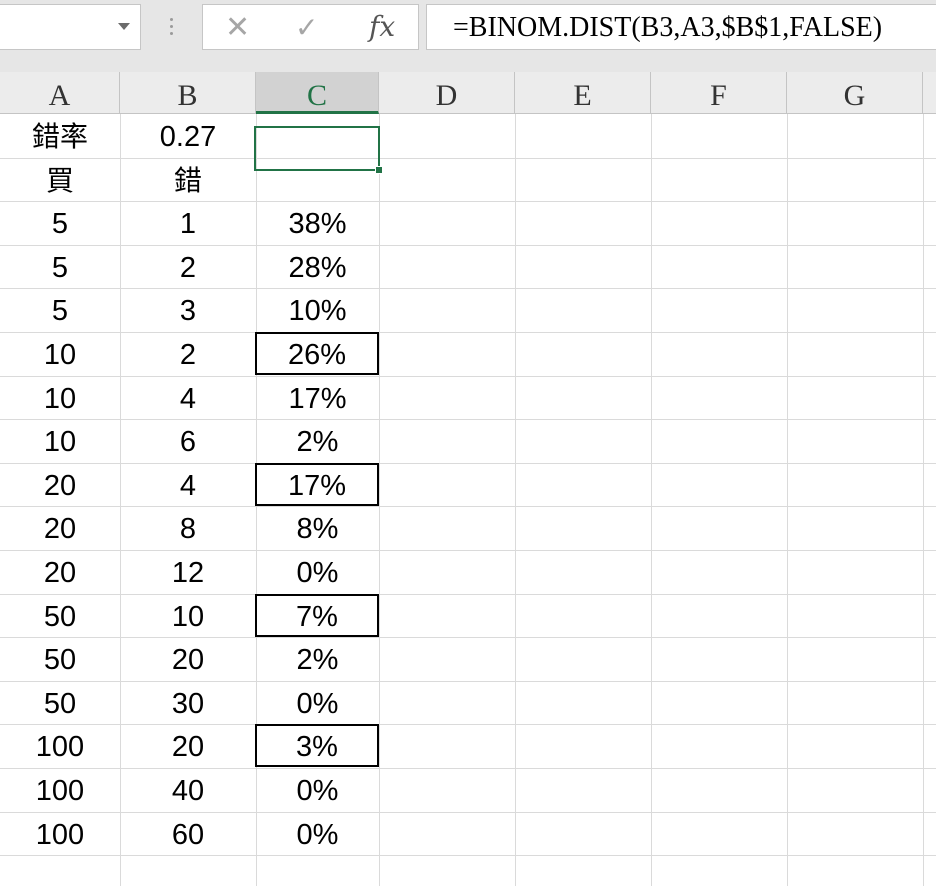 The width and height of the screenshot is (936, 886). I want to click on cell-a6: 10, so click(60, 353).